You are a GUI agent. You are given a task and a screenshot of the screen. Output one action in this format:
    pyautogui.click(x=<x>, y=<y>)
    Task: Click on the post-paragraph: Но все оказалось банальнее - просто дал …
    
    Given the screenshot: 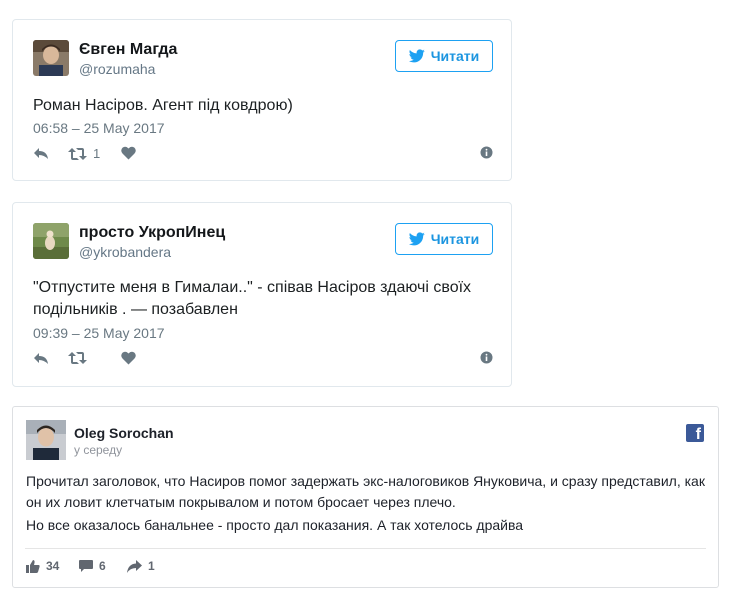 What is the action you would take?
    pyautogui.click(x=275, y=525)
    